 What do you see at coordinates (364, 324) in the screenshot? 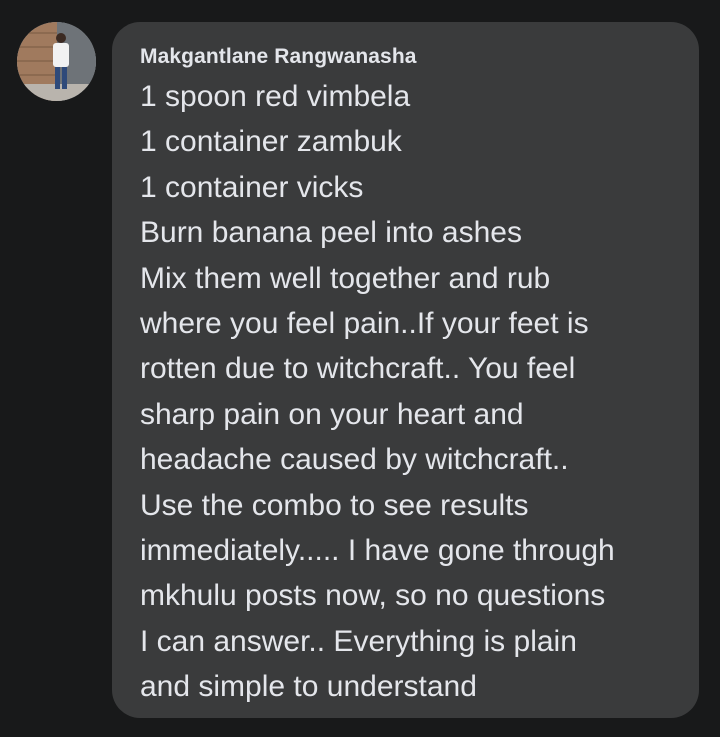
I see `comment-line: where you feel pain..If your feet is` at bounding box center [364, 324].